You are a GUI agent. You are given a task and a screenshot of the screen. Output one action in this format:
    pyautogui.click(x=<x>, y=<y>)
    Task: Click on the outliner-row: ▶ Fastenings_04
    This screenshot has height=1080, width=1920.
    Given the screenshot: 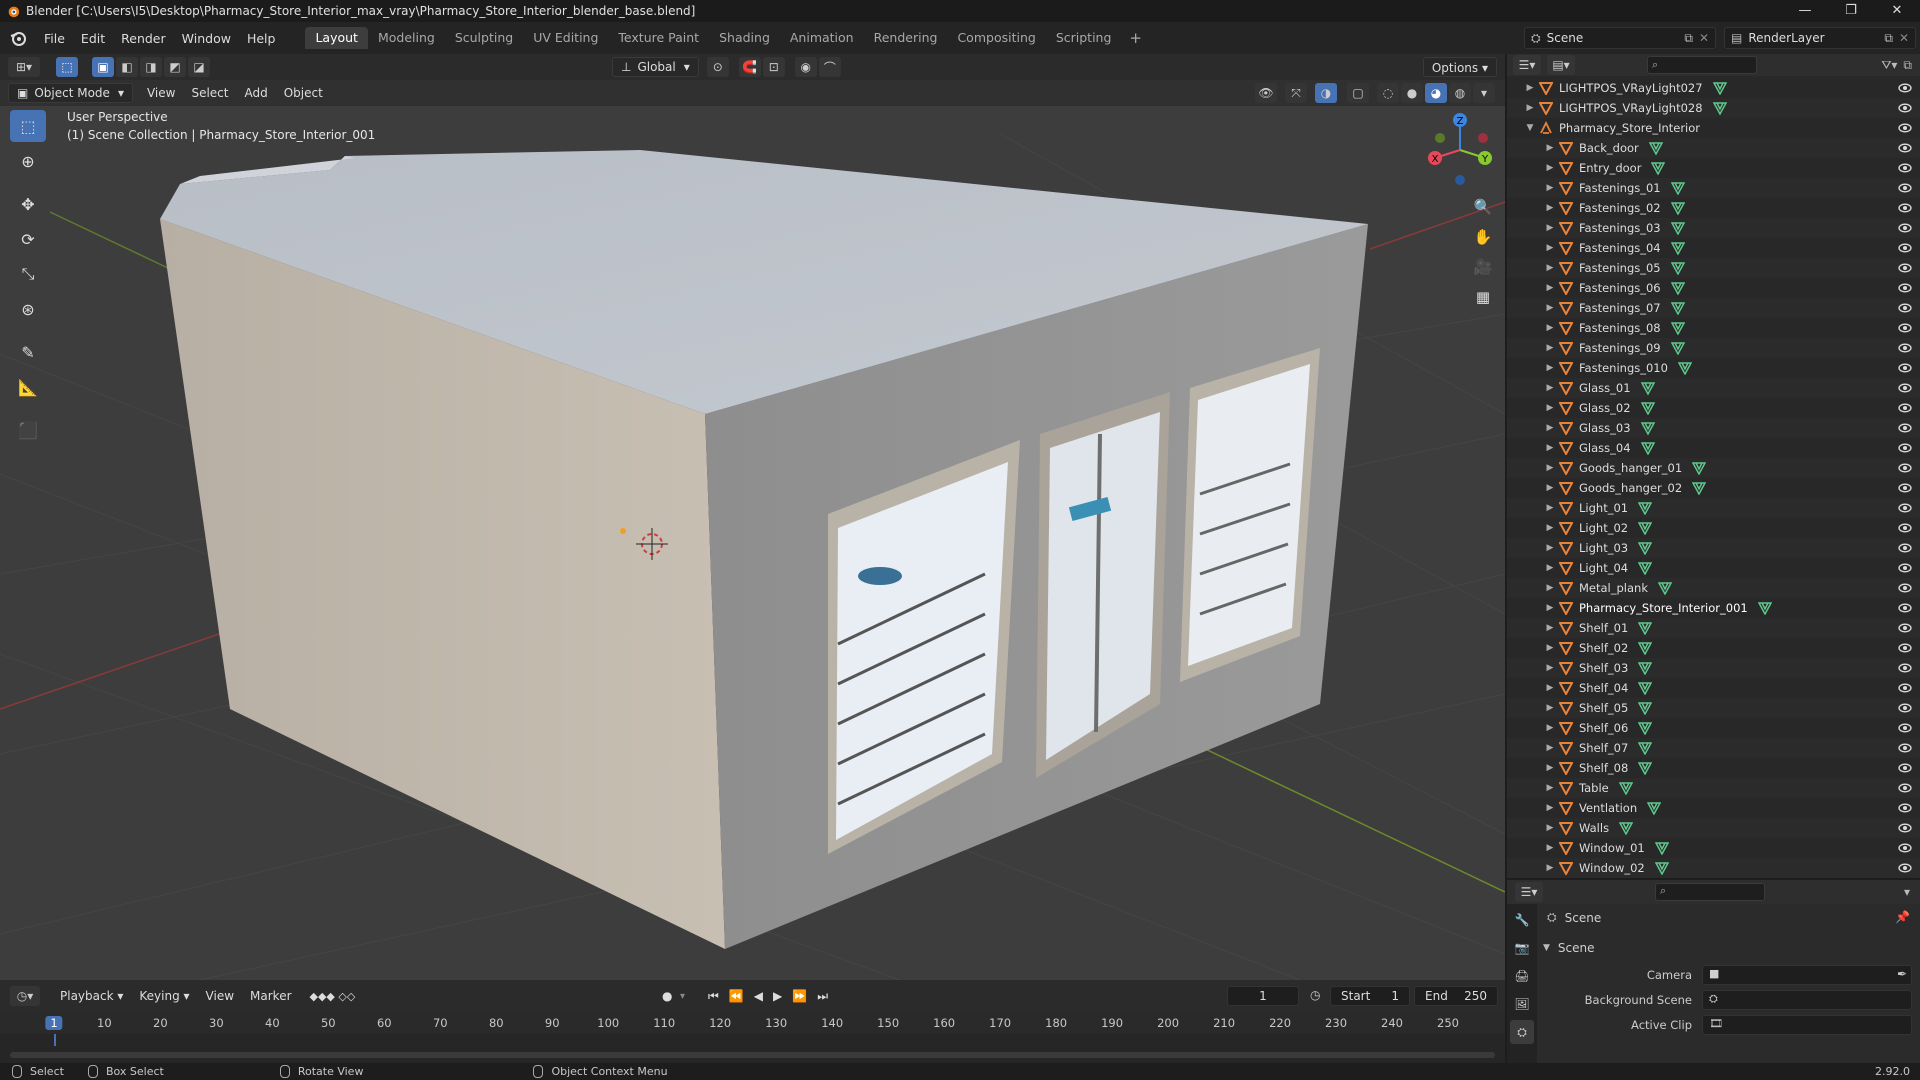 What is the action you would take?
    pyautogui.click(x=1713, y=248)
    